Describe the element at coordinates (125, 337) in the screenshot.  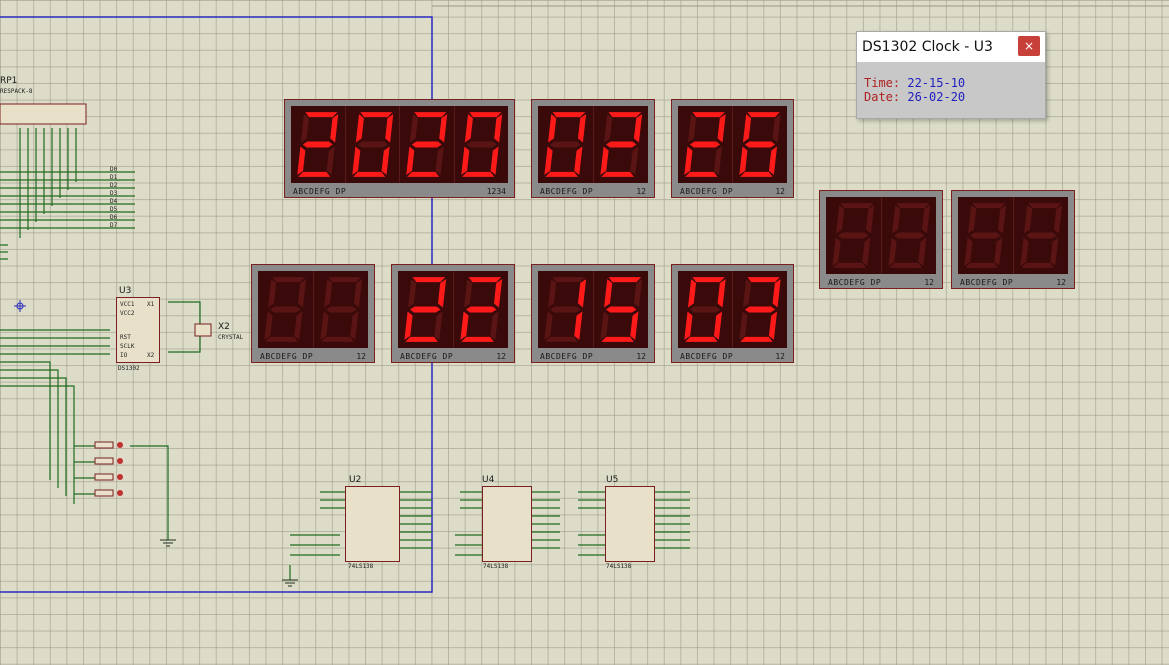
I see `u3-pin-rst: RST` at that location.